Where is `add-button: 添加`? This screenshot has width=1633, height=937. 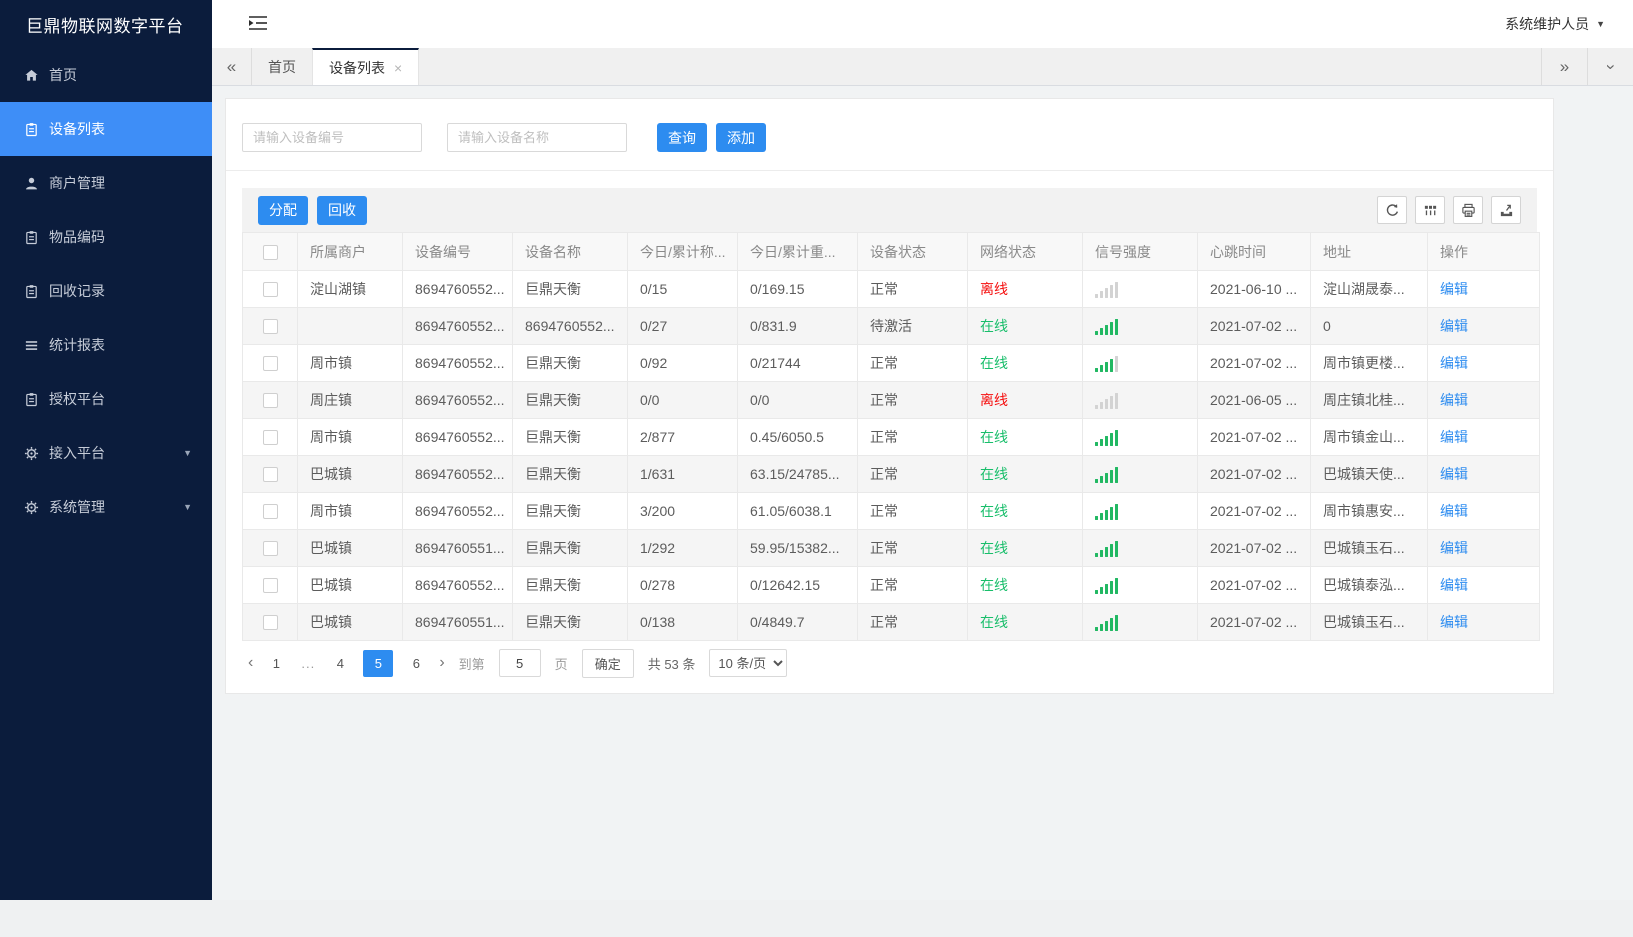
add-button: 添加 is located at coordinates (741, 137).